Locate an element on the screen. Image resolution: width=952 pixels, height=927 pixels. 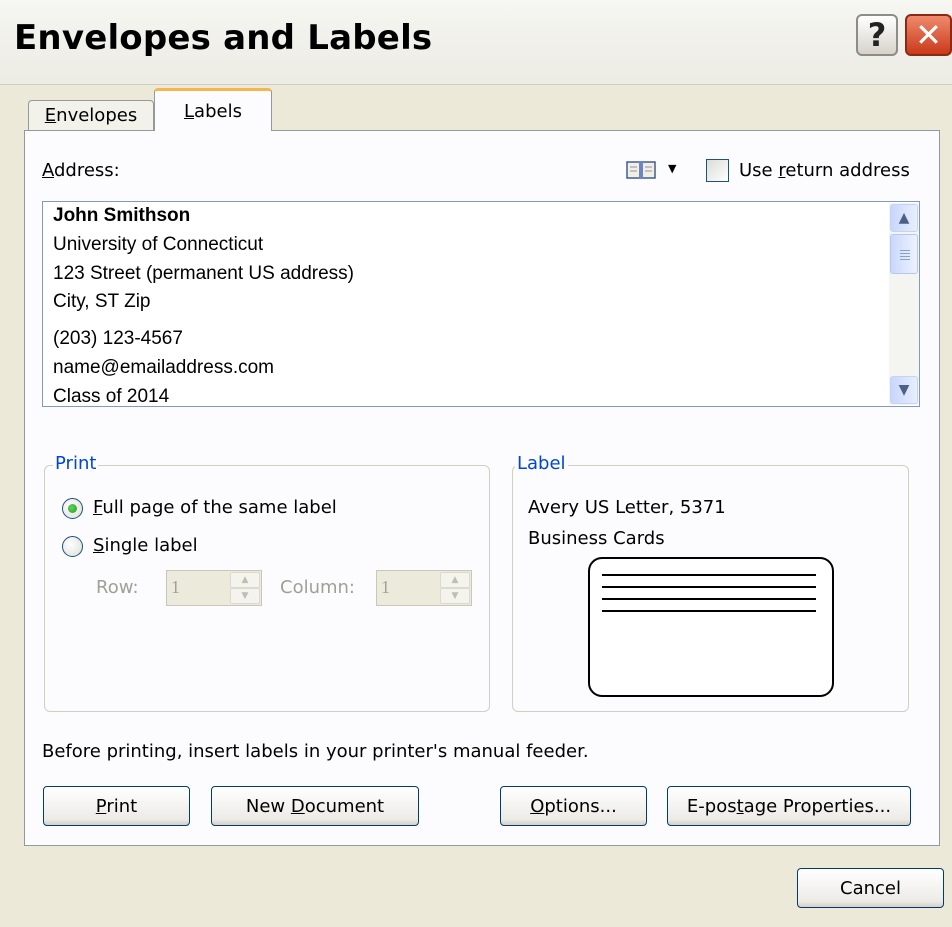
chevron-up-icon: ▲ is located at coordinates (904, 218).